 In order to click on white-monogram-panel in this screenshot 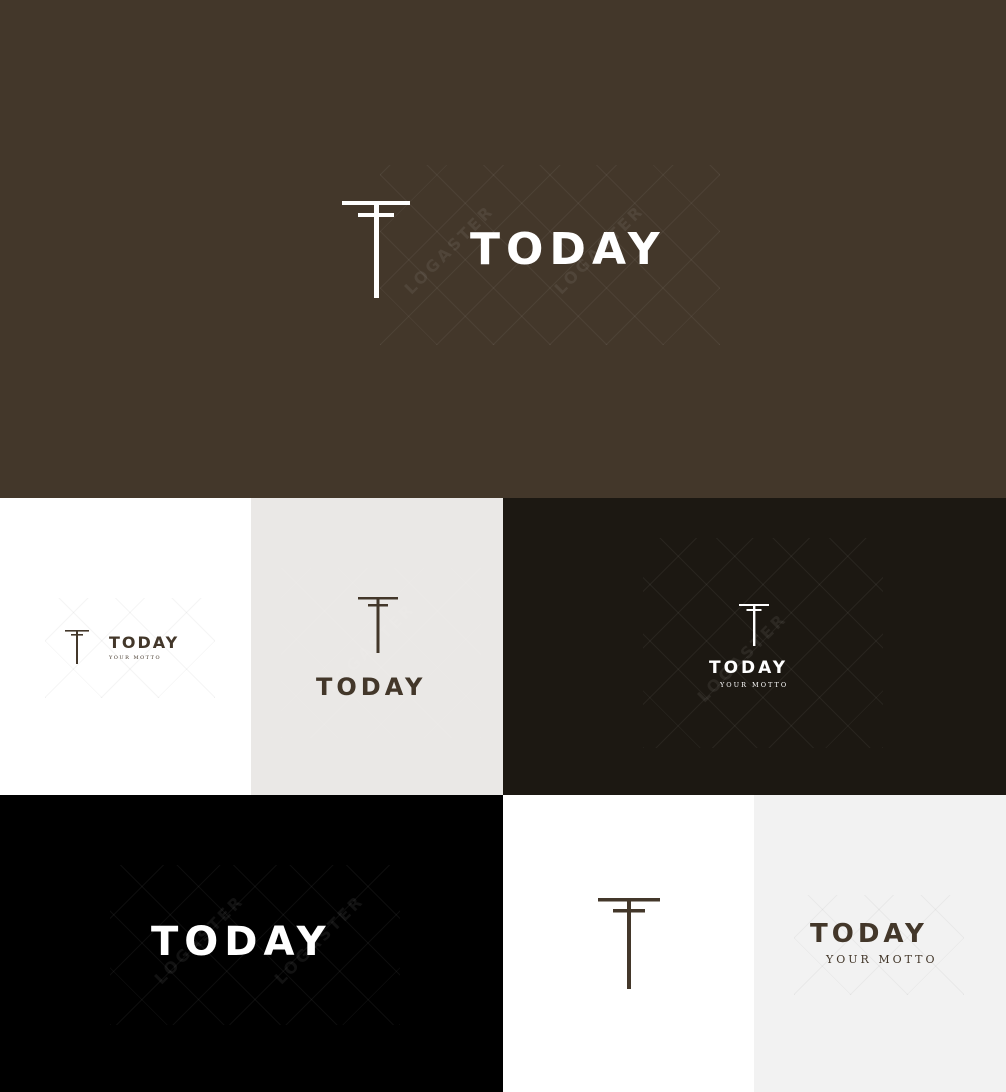, I will do `click(628, 943)`.